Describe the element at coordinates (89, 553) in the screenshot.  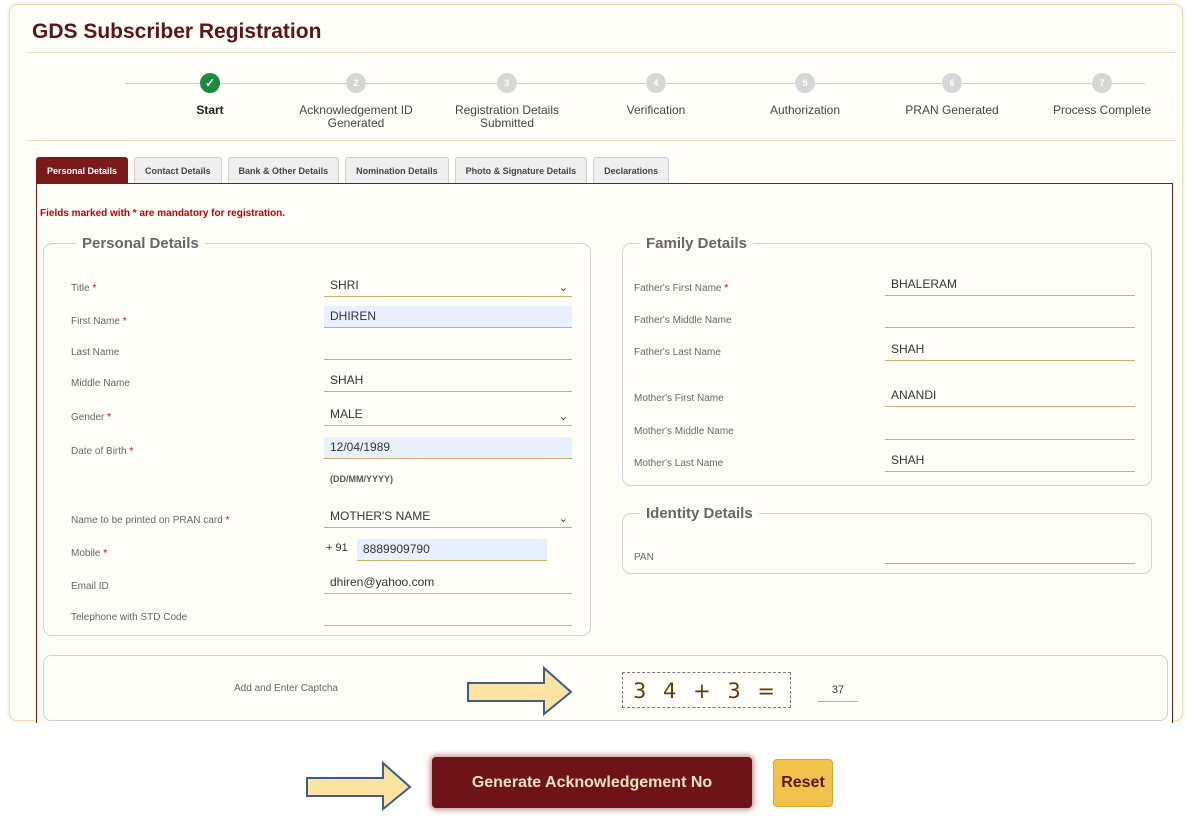
I see `mobile-label: Mobile *` at that location.